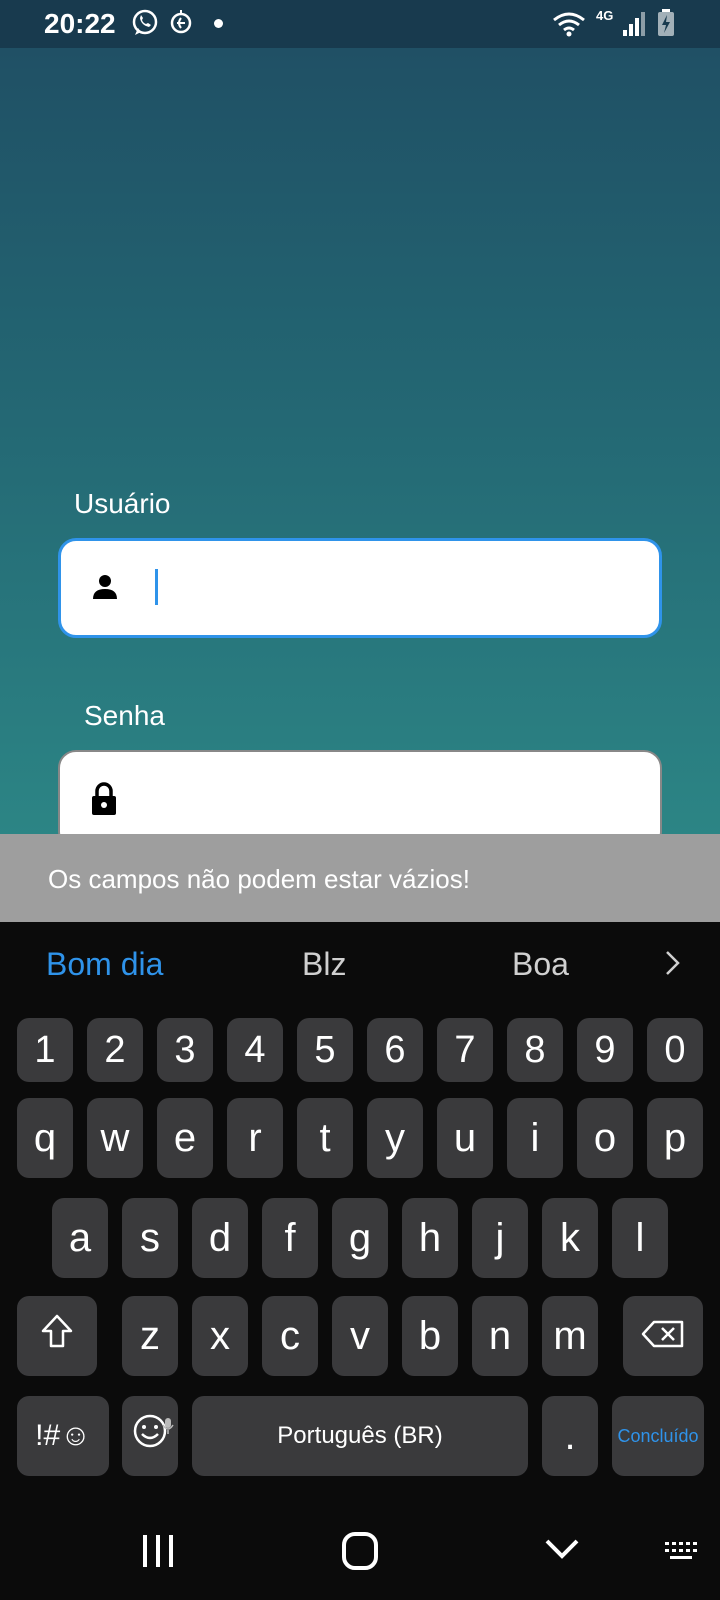 Image resolution: width=720 pixels, height=1600 pixels. I want to click on key-u: u, so click(465, 1138).